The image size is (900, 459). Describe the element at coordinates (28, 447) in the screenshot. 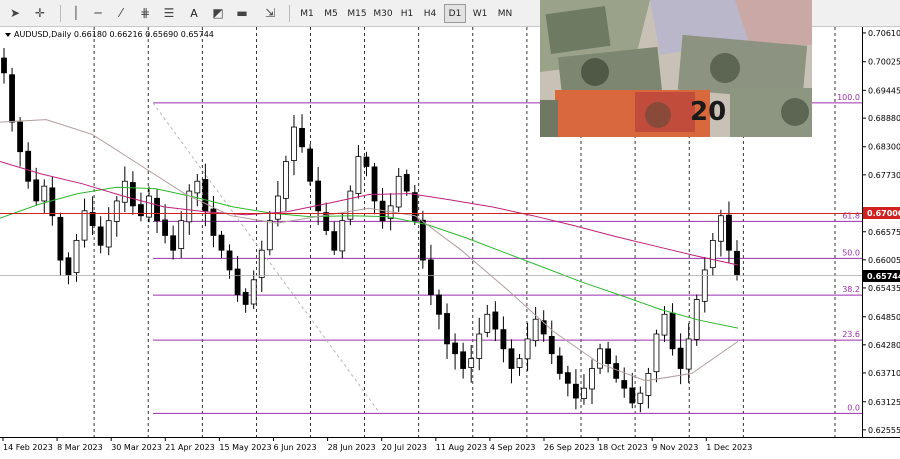

I see `time-tick-label: 14 Feb 2023` at that location.